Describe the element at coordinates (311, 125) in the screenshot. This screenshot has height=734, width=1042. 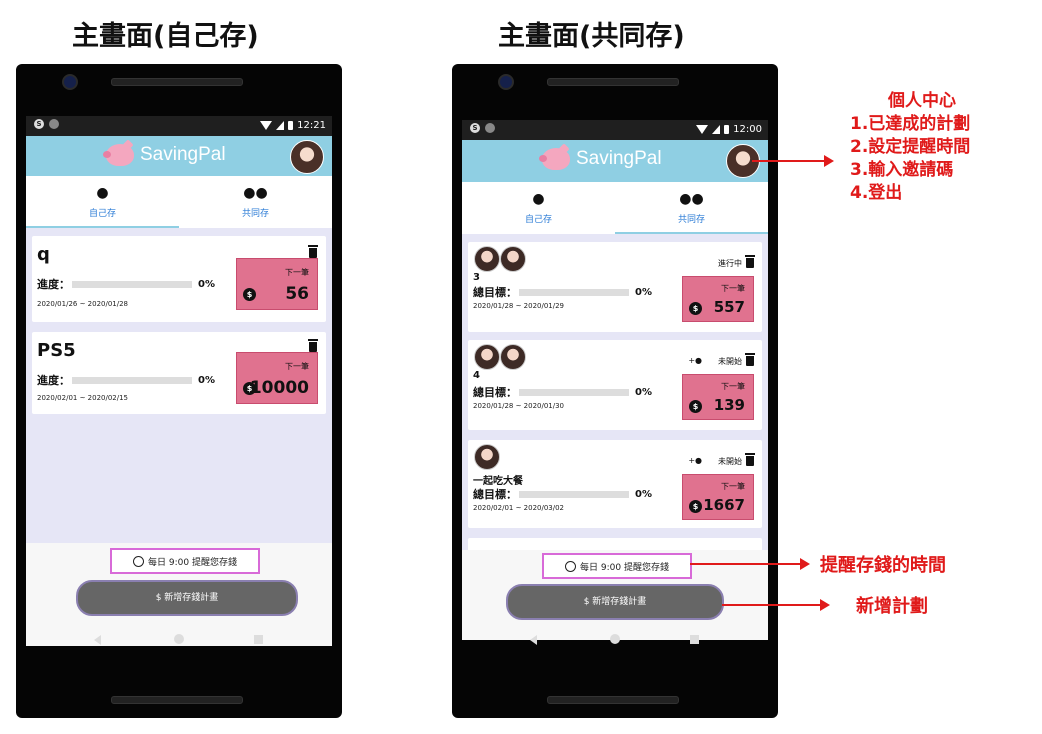
I see `status-time: 12:21` at that location.